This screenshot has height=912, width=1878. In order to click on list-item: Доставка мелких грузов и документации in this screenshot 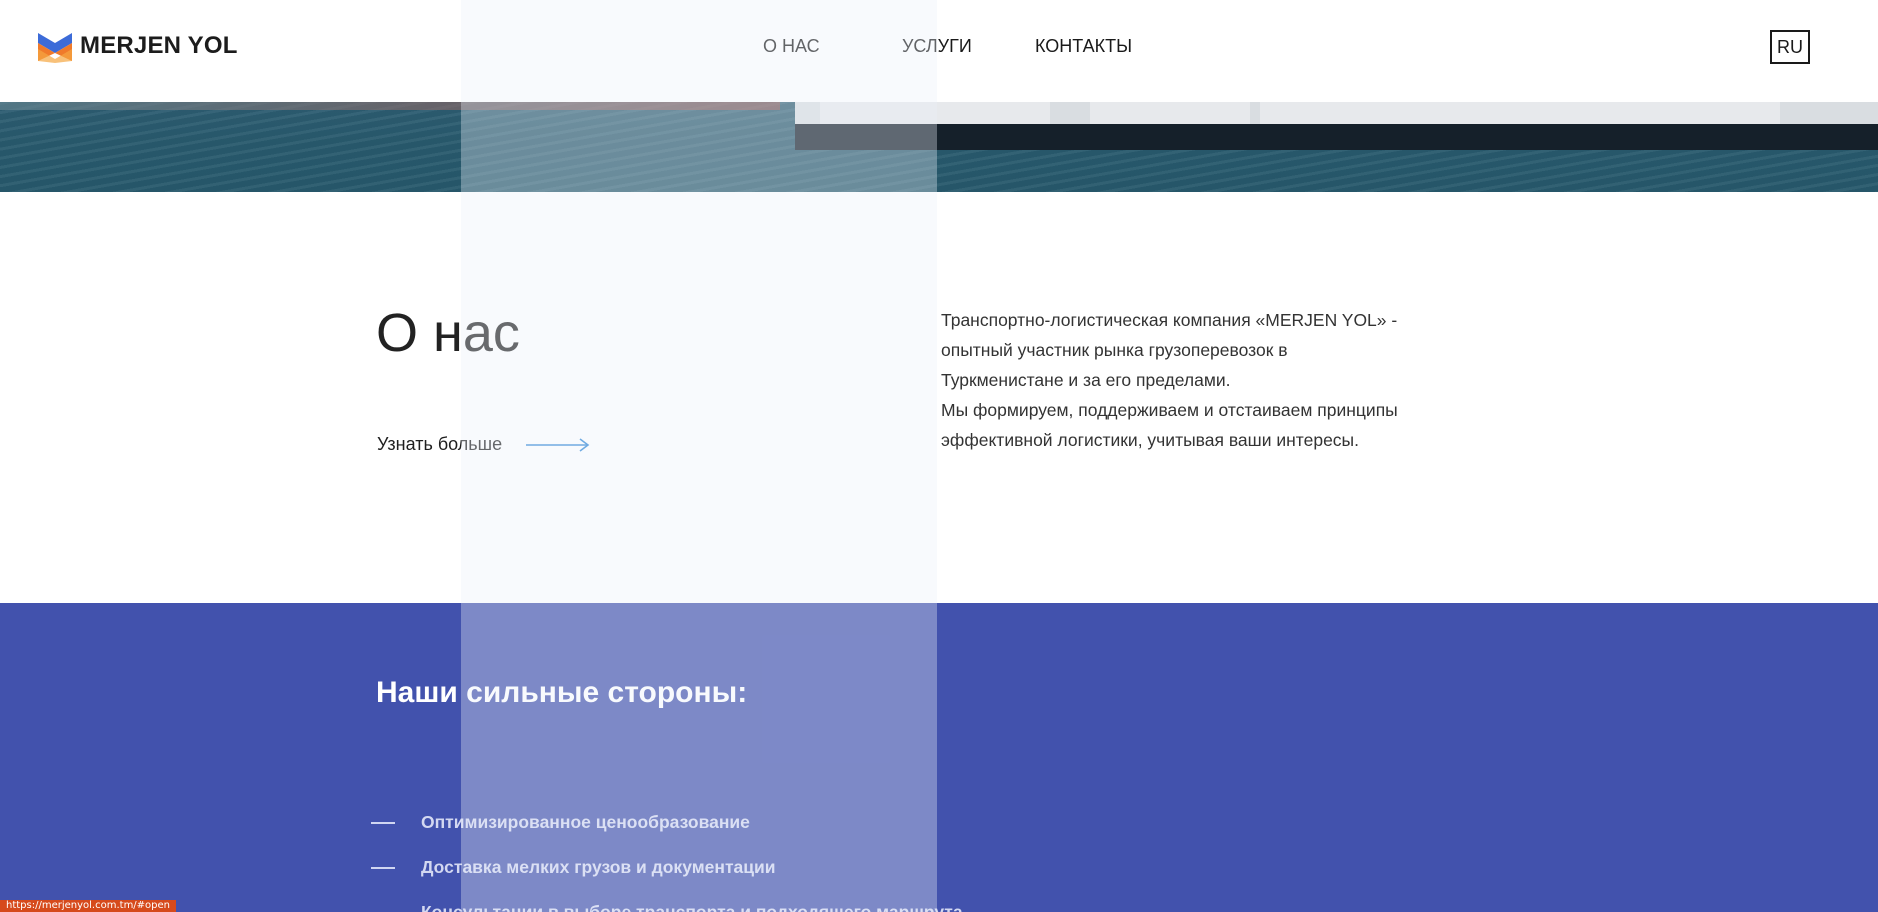, I will do `click(667, 867)`.